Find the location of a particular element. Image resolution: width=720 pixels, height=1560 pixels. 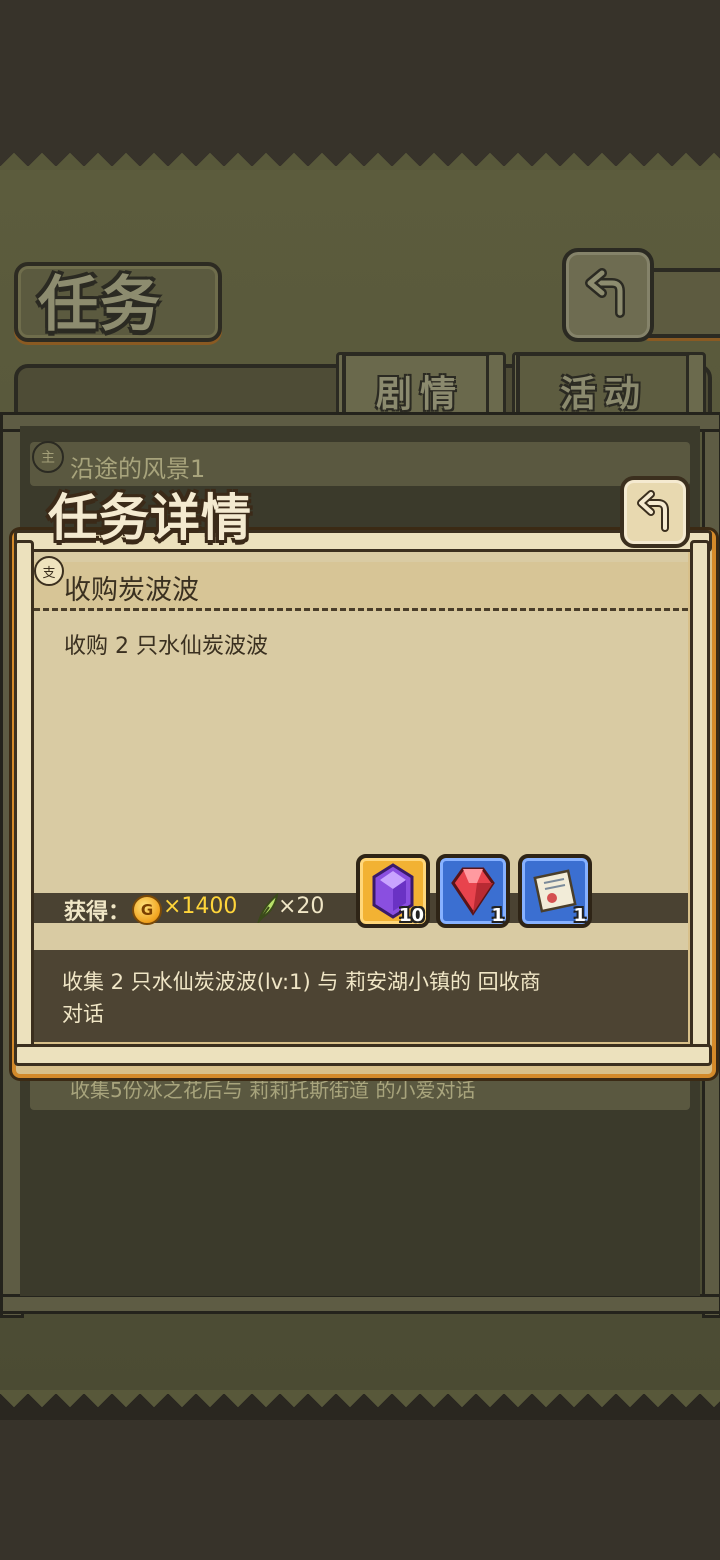

background-bottom is located at coordinates (360, 1490).